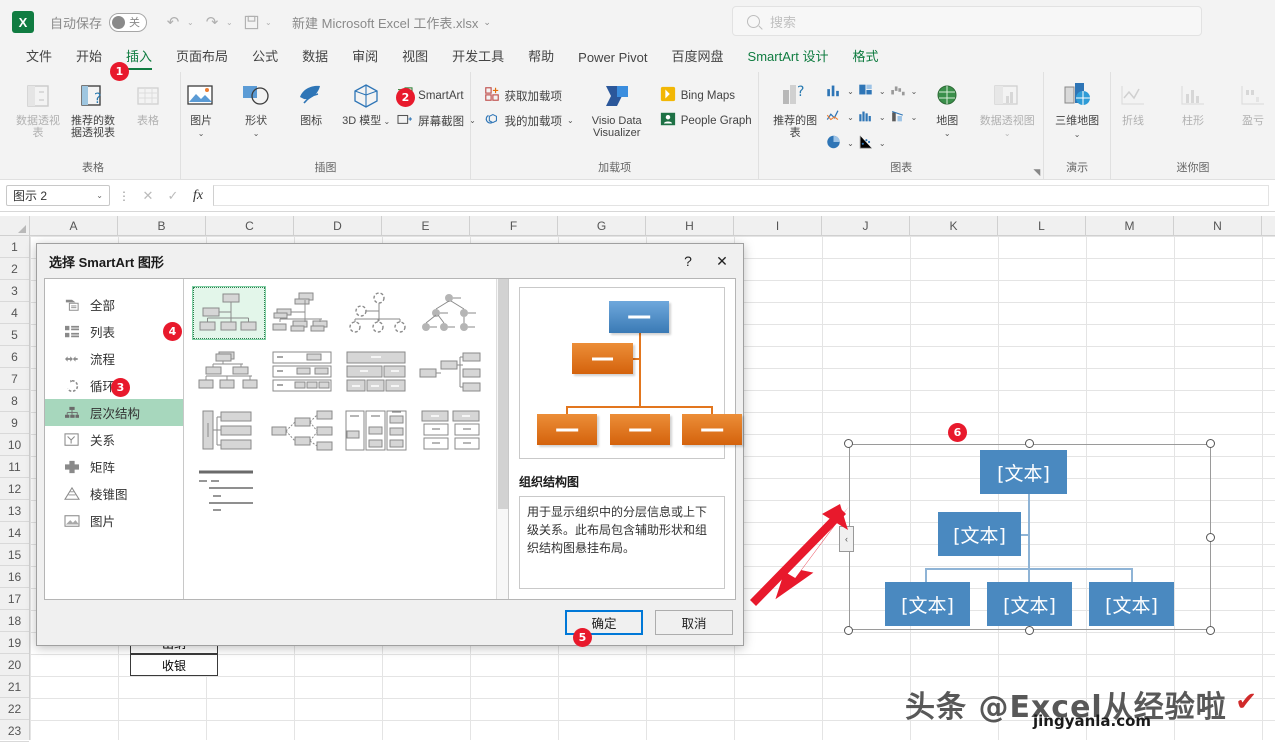 This screenshot has height=742, width=1275. I want to click on row-header-21: 21, so click(14, 687).